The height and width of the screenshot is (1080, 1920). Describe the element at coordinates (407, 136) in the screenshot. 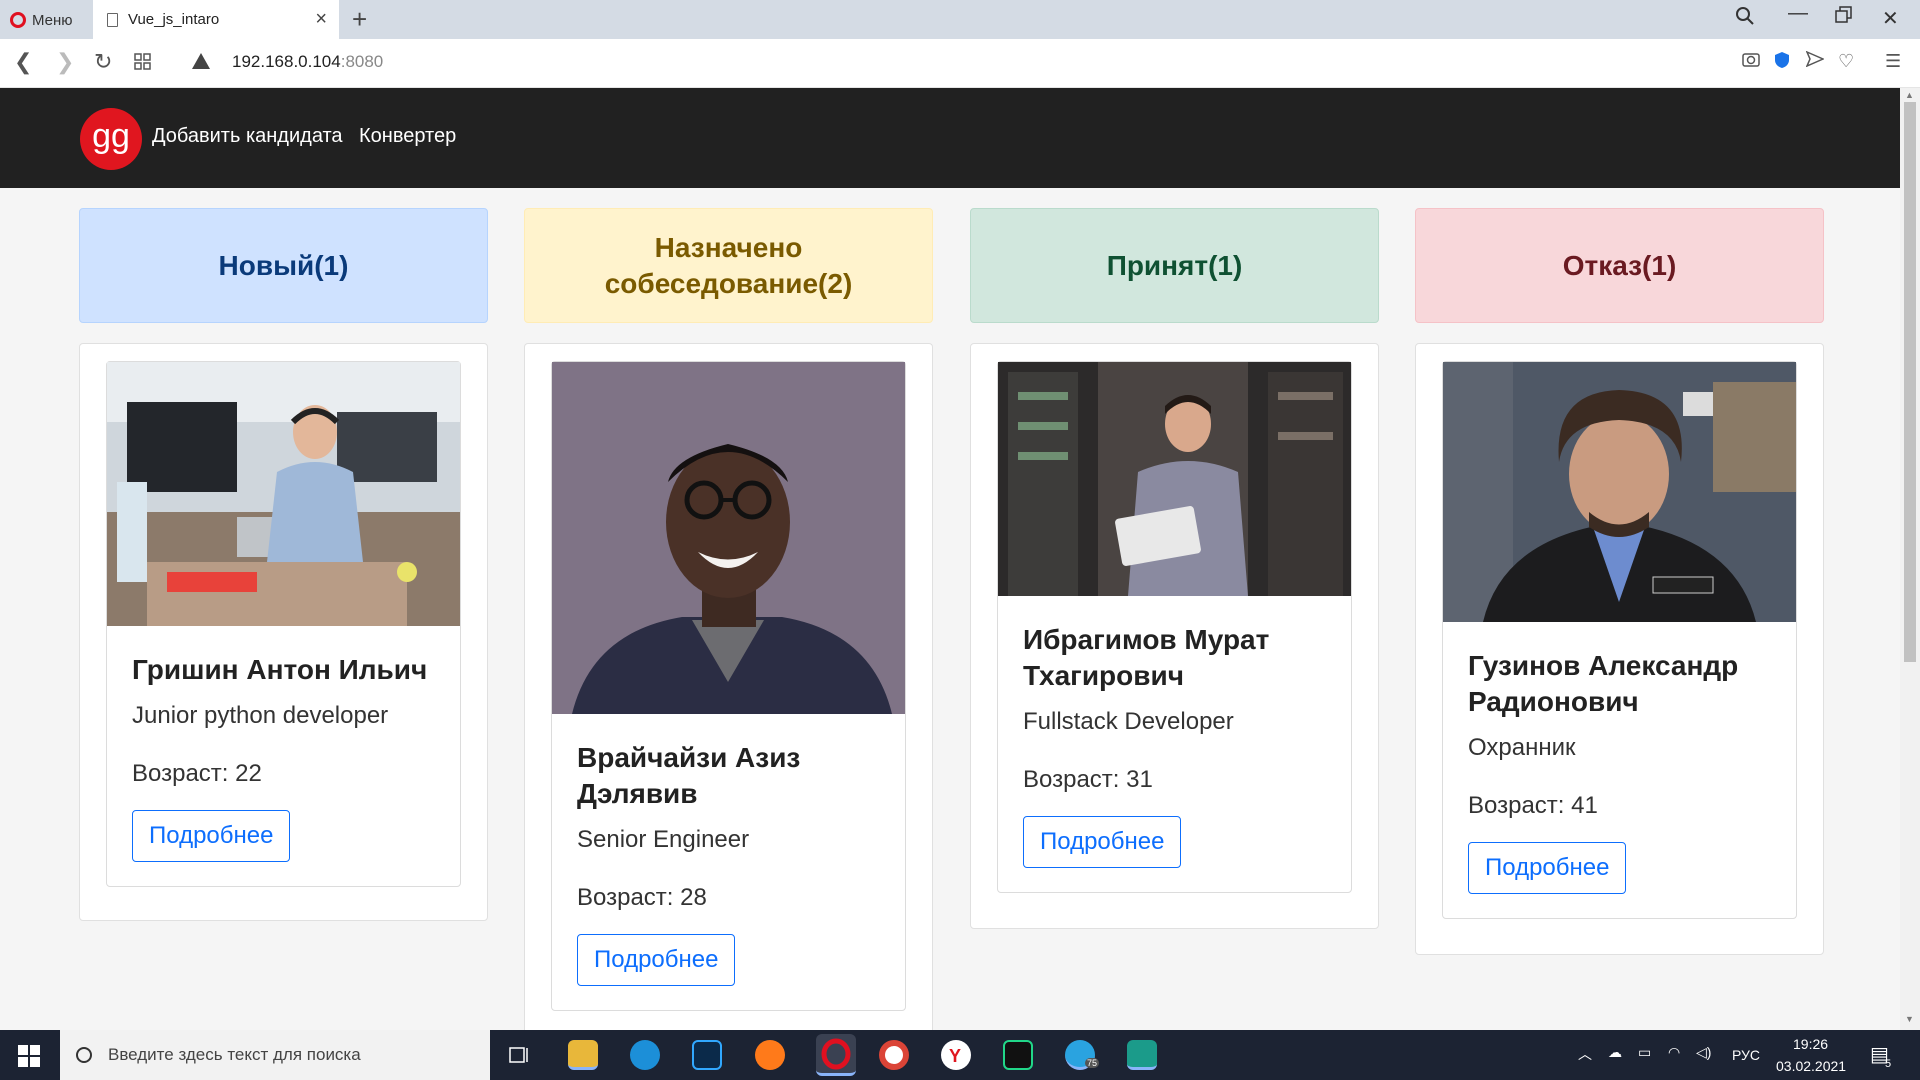

I see `nav-link-converter: Конвертер` at that location.